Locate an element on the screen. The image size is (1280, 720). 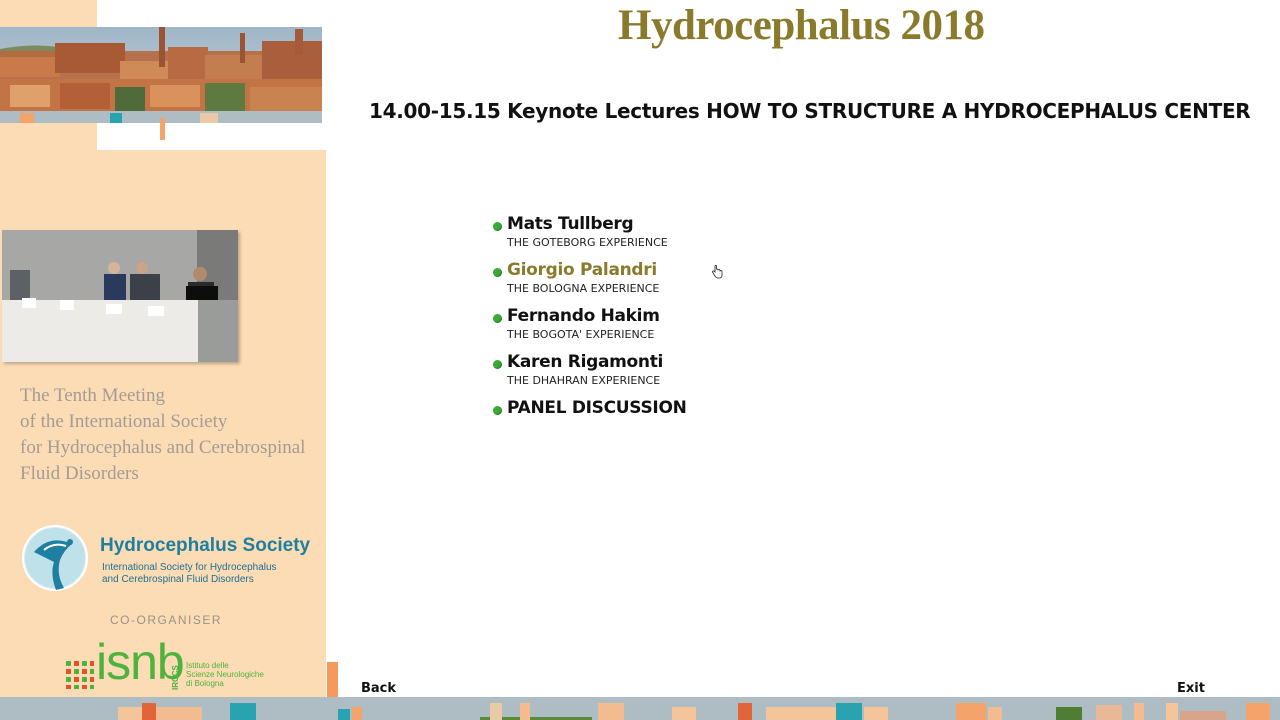
speaker-topic: THE GOTEBORG EXPERIENCE is located at coordinates (587, 242).